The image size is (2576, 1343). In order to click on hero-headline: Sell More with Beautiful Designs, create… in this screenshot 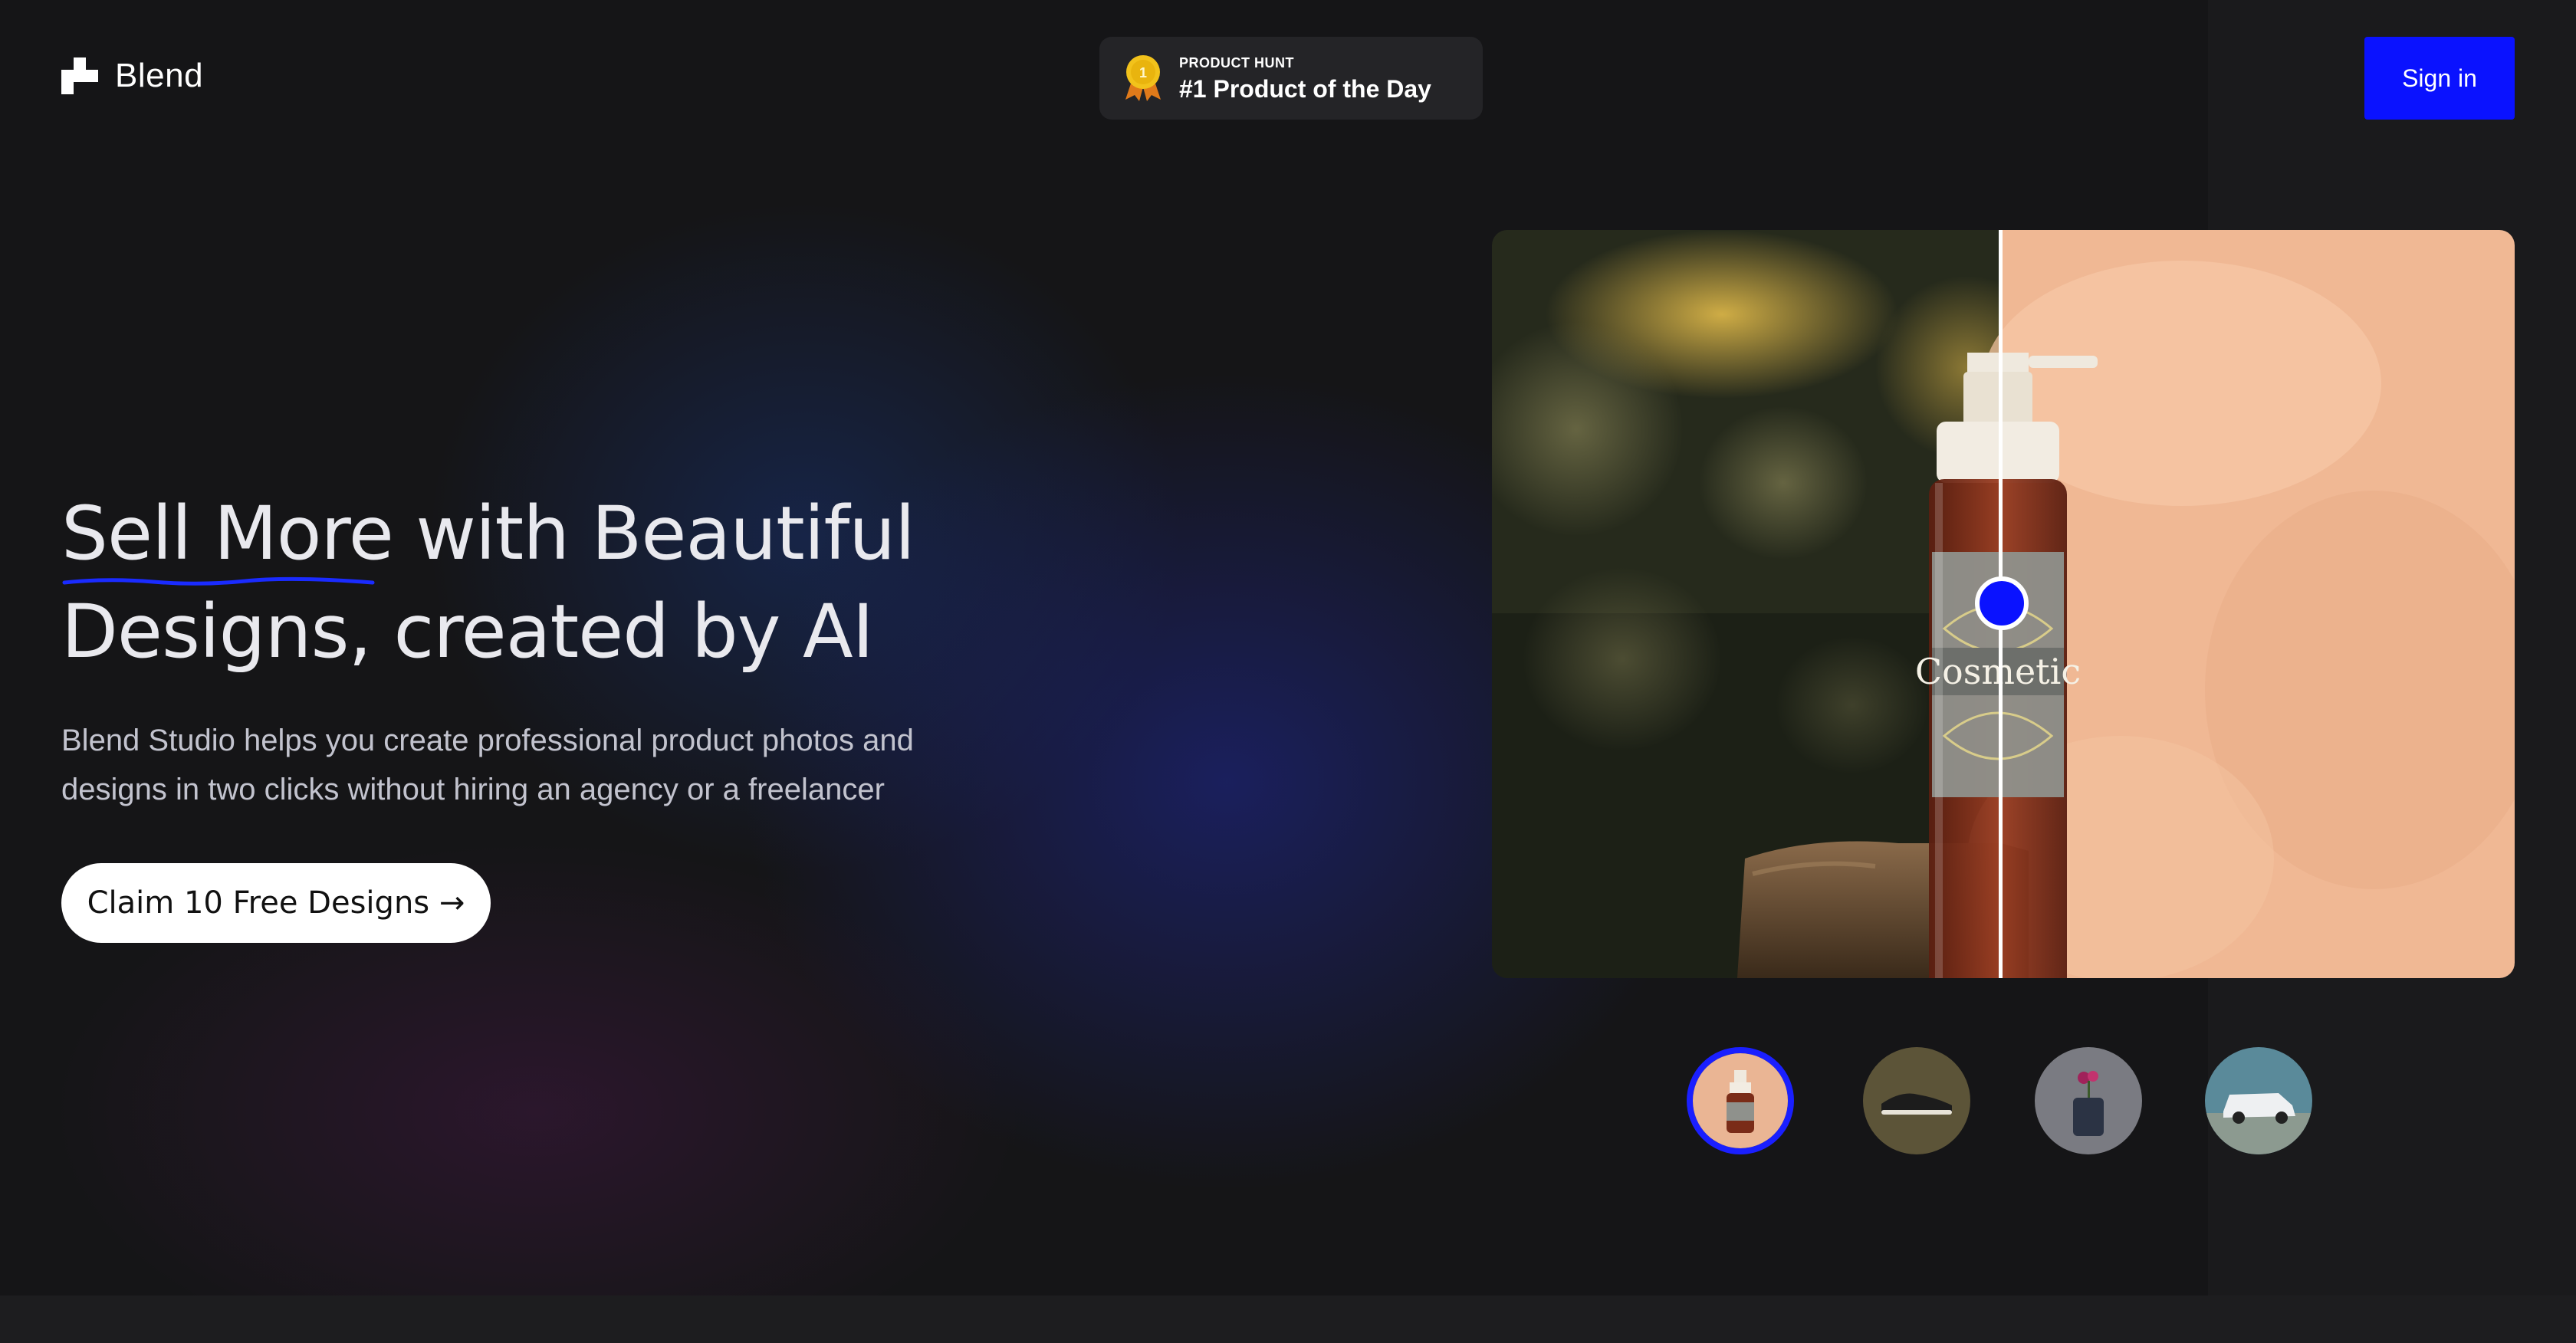, I will do `click(559, 583)`.